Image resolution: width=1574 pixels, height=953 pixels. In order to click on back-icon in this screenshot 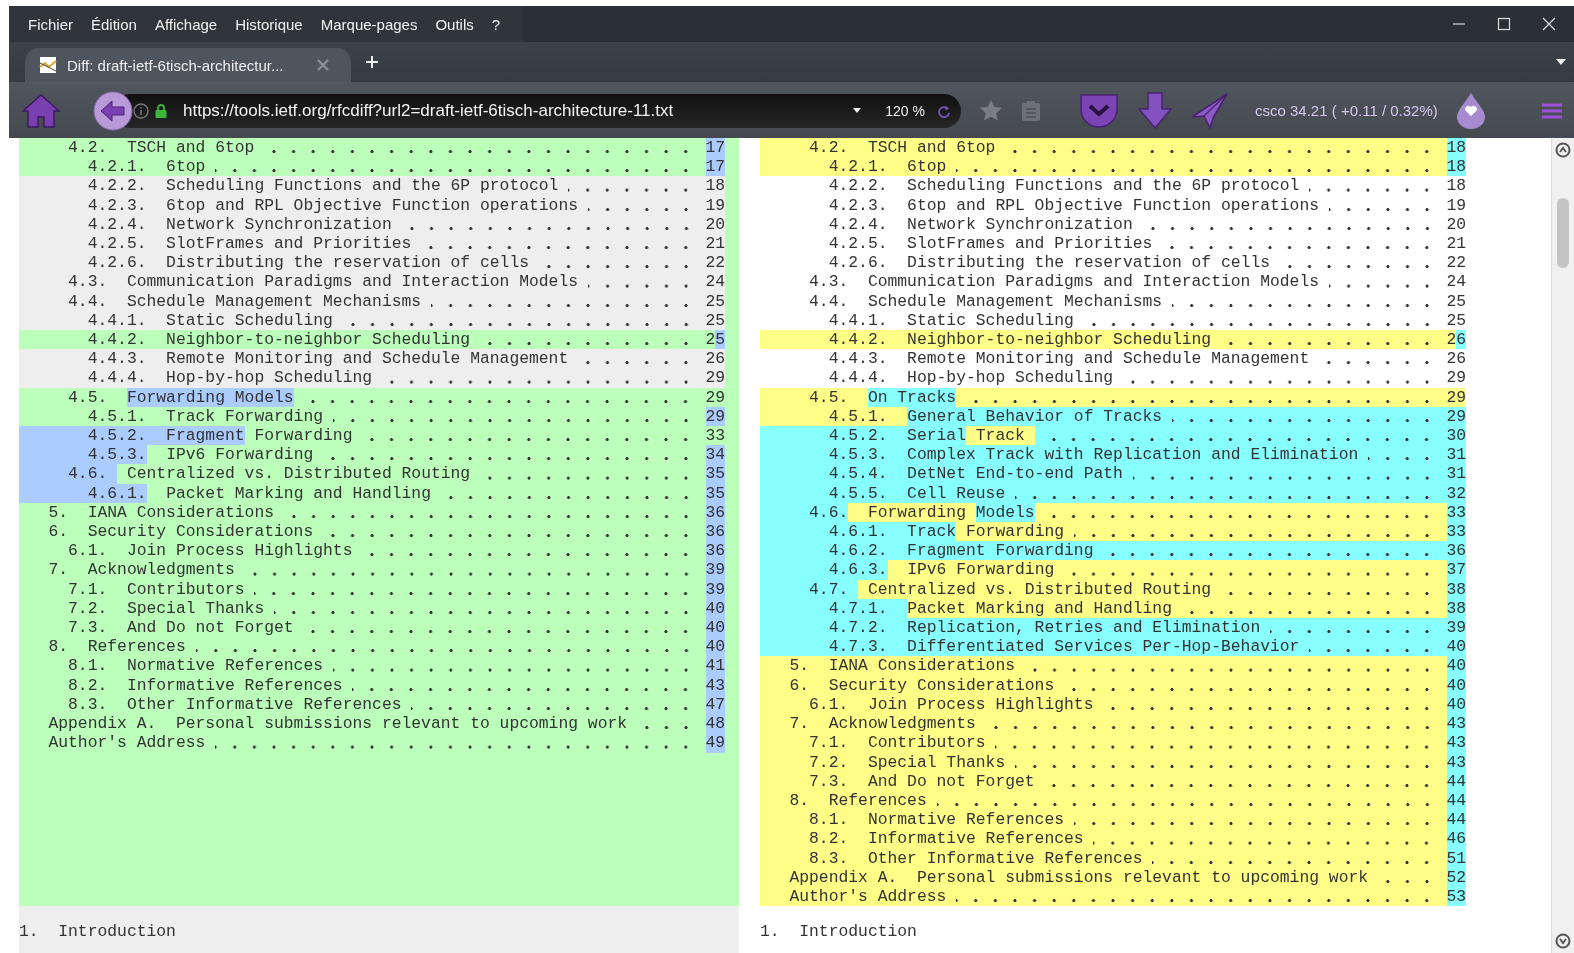, I will do `click(113, 110)`.